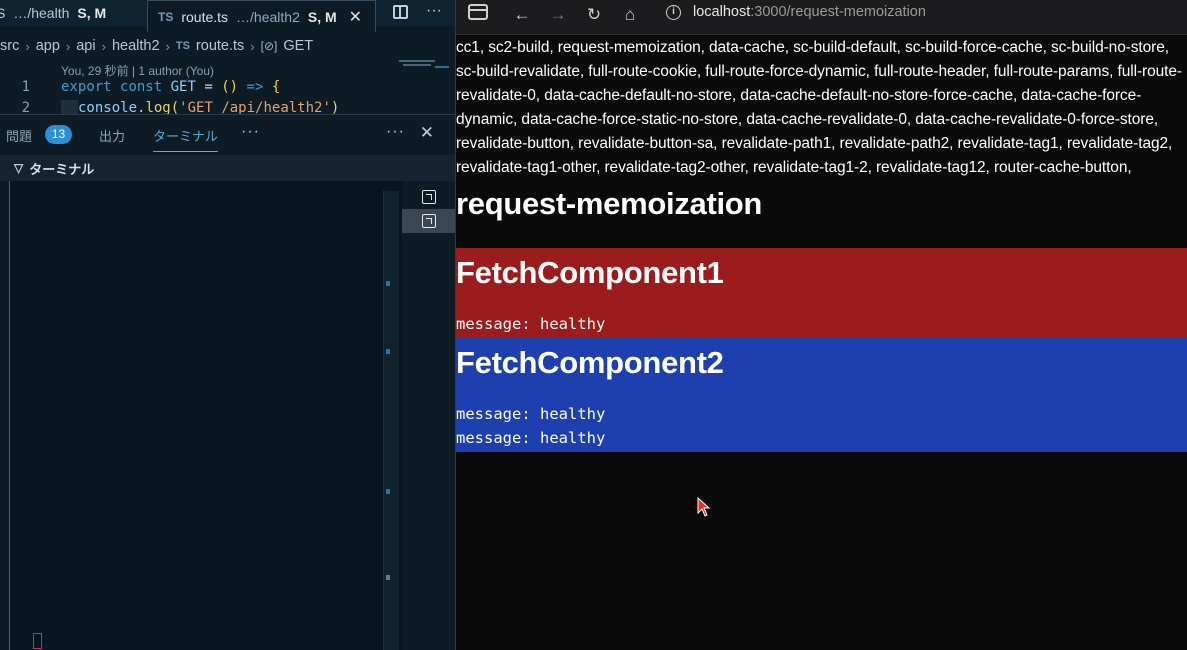 This screenshot has width=1187, height=650. Describe the element at coordinates (186, 139) in the screenshot. I see `tab-terminal: ターミナル` at that location.